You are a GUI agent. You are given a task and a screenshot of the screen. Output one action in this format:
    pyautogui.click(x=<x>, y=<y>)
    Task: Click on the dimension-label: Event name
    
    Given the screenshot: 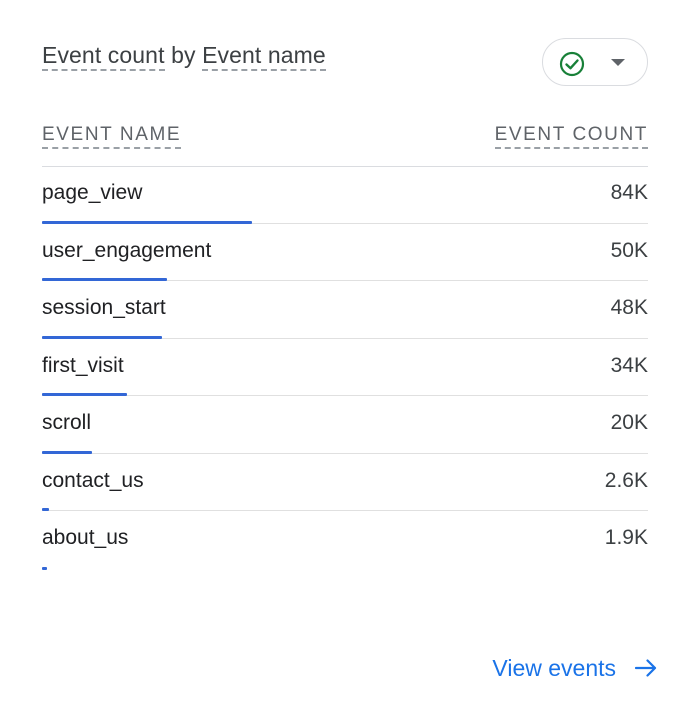 What is the action you would take?
    pyautogui.click(x=264, y=56)
    